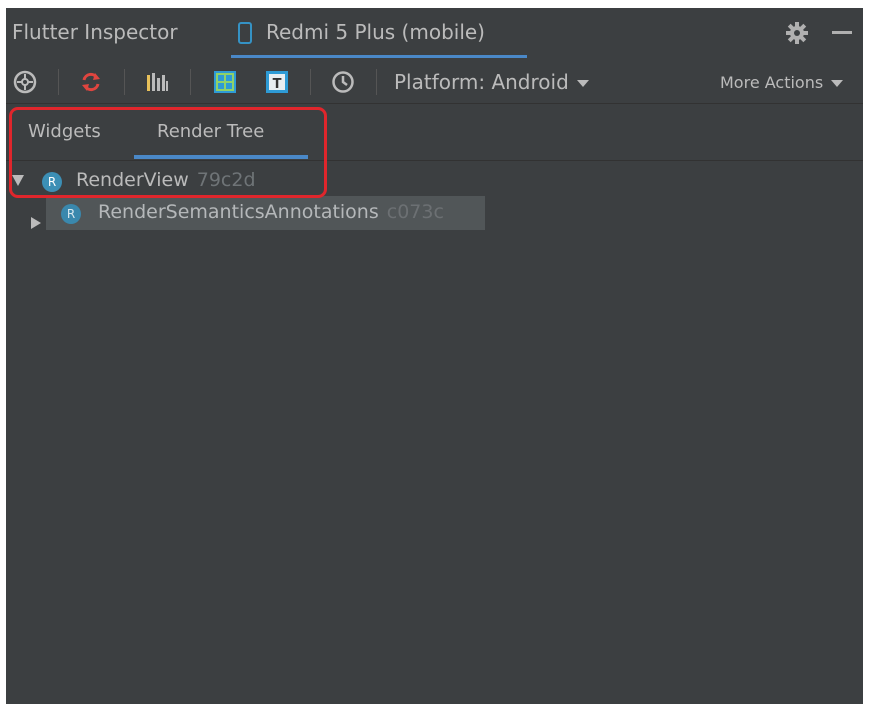 This screenshot has height=705, width=869. Describe the element at coordinates (772, 82) in the screenshot. I see `more-actions-label: More Actions` at that location.